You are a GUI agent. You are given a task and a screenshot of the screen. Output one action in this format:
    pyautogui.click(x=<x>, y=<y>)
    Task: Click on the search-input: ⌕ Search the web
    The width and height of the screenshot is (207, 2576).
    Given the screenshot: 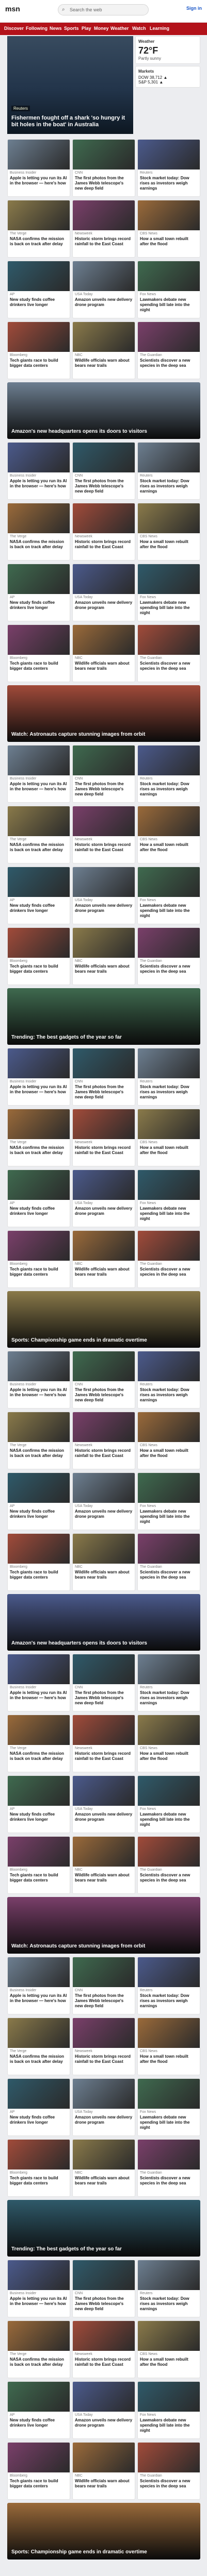 What is the action you would take?
    pyautogui.click(x=104, y=9)
    